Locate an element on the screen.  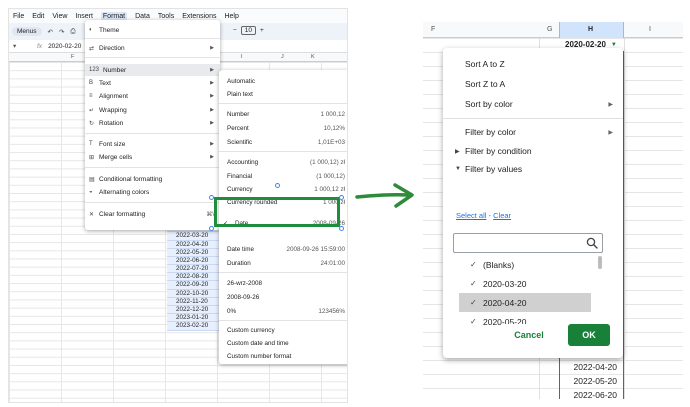
number-format-plain-text: Plain text is located at coordinates (286, 94).